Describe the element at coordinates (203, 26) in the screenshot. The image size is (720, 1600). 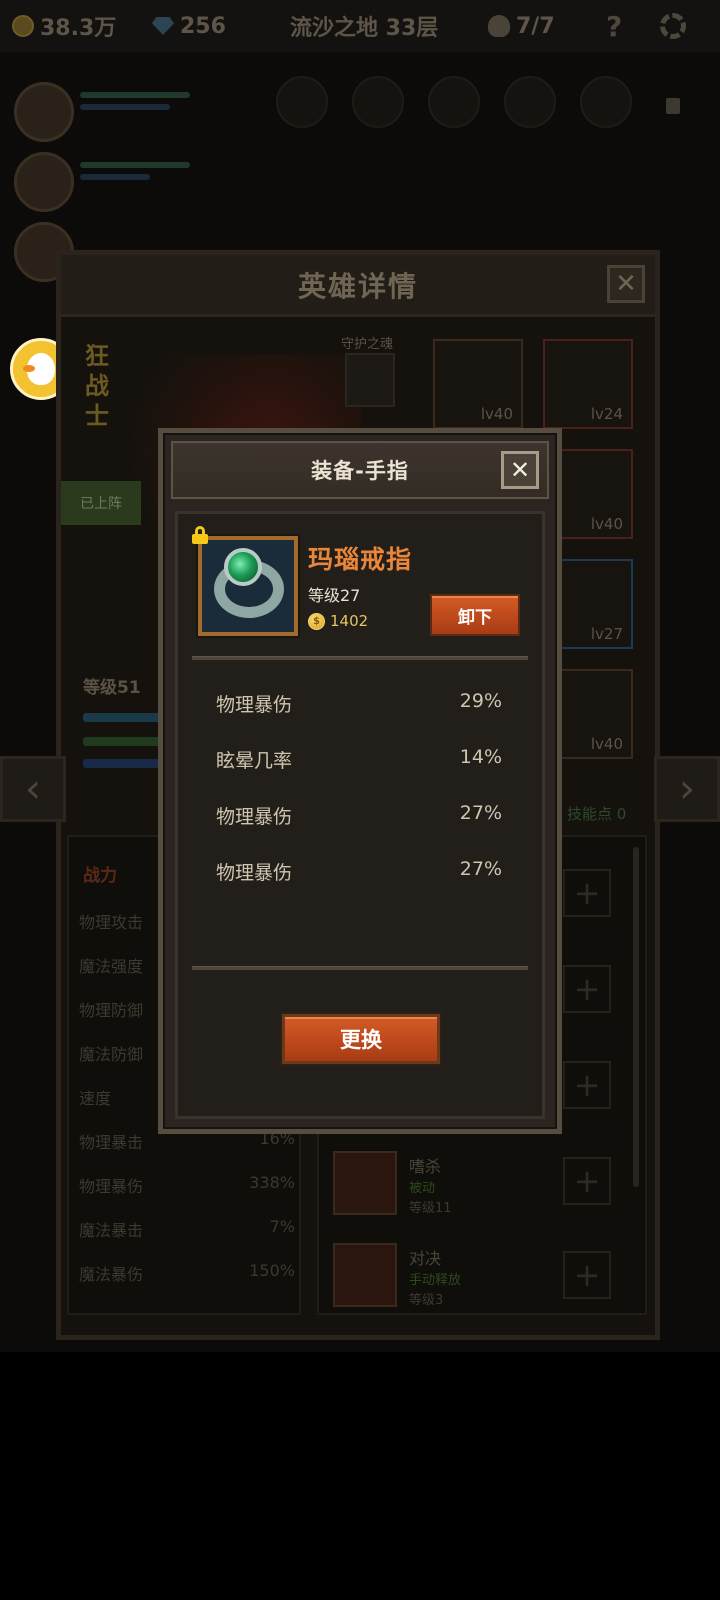
I see `gem-amount: 256` at that location.